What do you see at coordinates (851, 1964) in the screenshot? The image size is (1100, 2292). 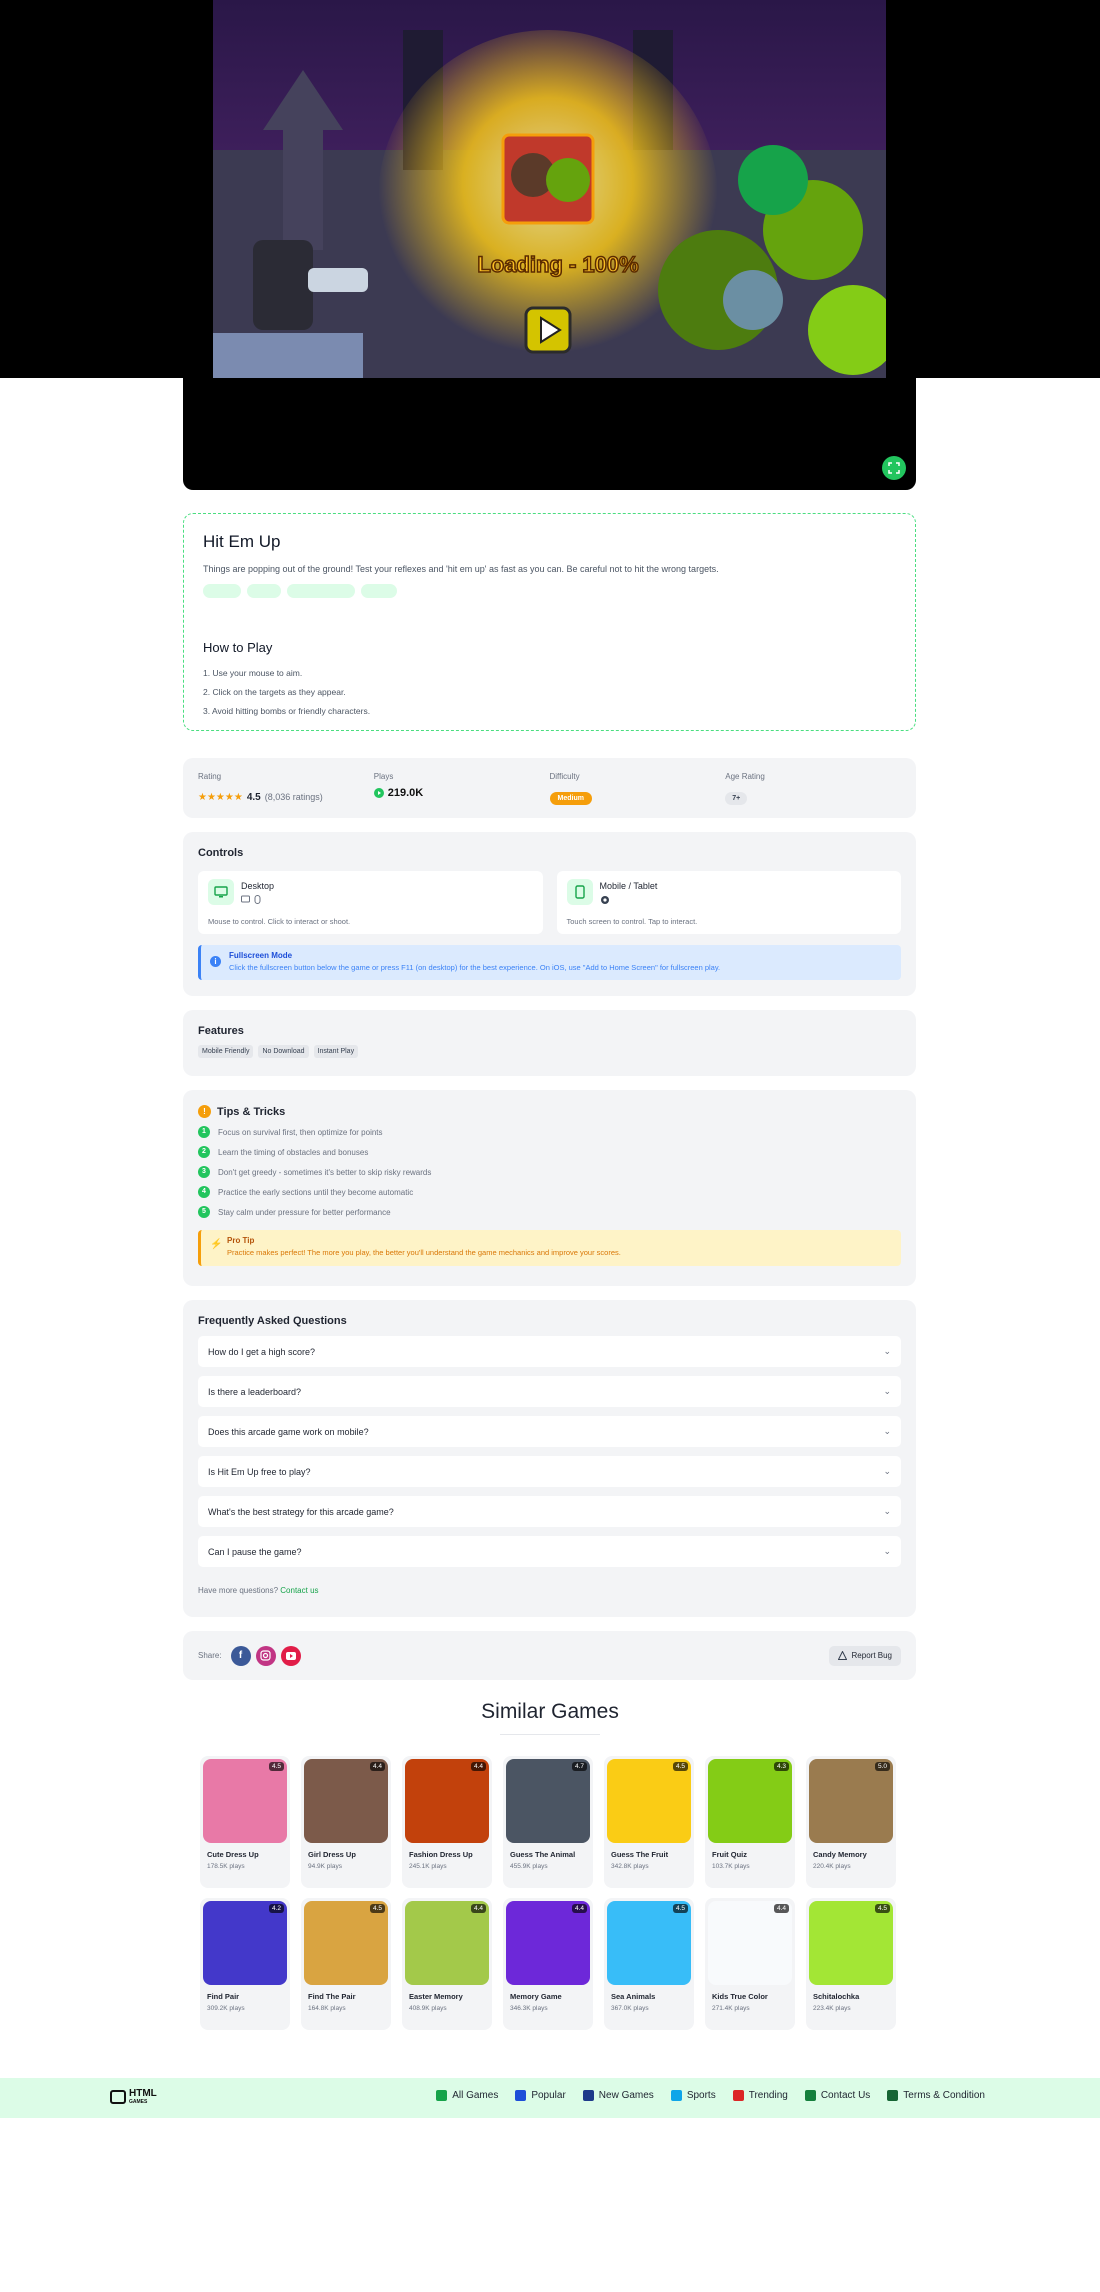 I see `similar-game-card: 4.5 Schitalochka 223.4K plays` at bounding box center [851, 1964].